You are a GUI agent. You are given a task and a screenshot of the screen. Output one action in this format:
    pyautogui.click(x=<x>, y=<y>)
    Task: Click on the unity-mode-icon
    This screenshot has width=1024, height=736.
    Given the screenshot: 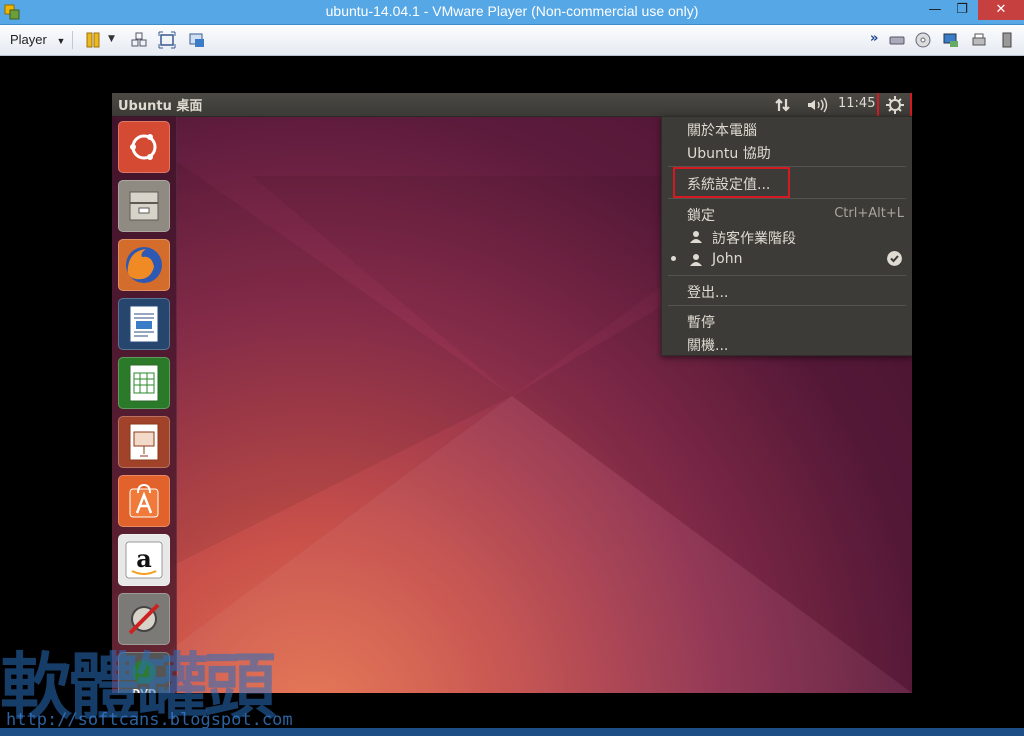 What is the action you would take?
    pyautogui.click(x=197, y=40)
    